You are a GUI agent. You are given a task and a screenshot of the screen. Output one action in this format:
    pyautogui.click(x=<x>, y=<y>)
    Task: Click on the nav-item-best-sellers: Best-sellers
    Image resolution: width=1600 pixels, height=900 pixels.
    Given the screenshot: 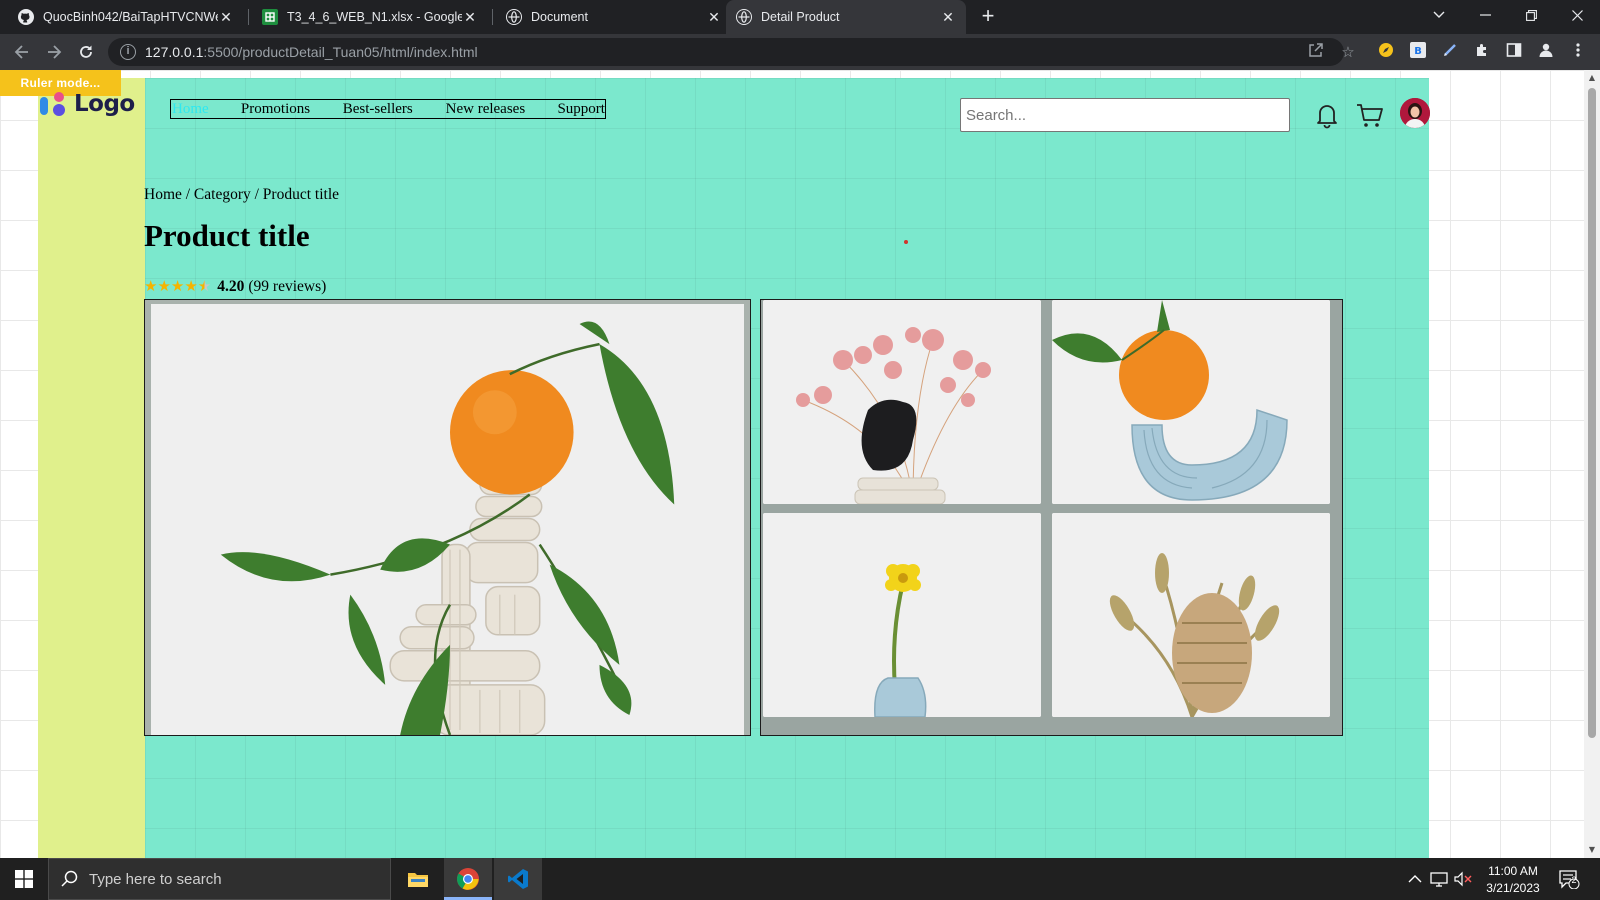 What is the action you would take?
    pyautogui.click(x=394, y=109)
    